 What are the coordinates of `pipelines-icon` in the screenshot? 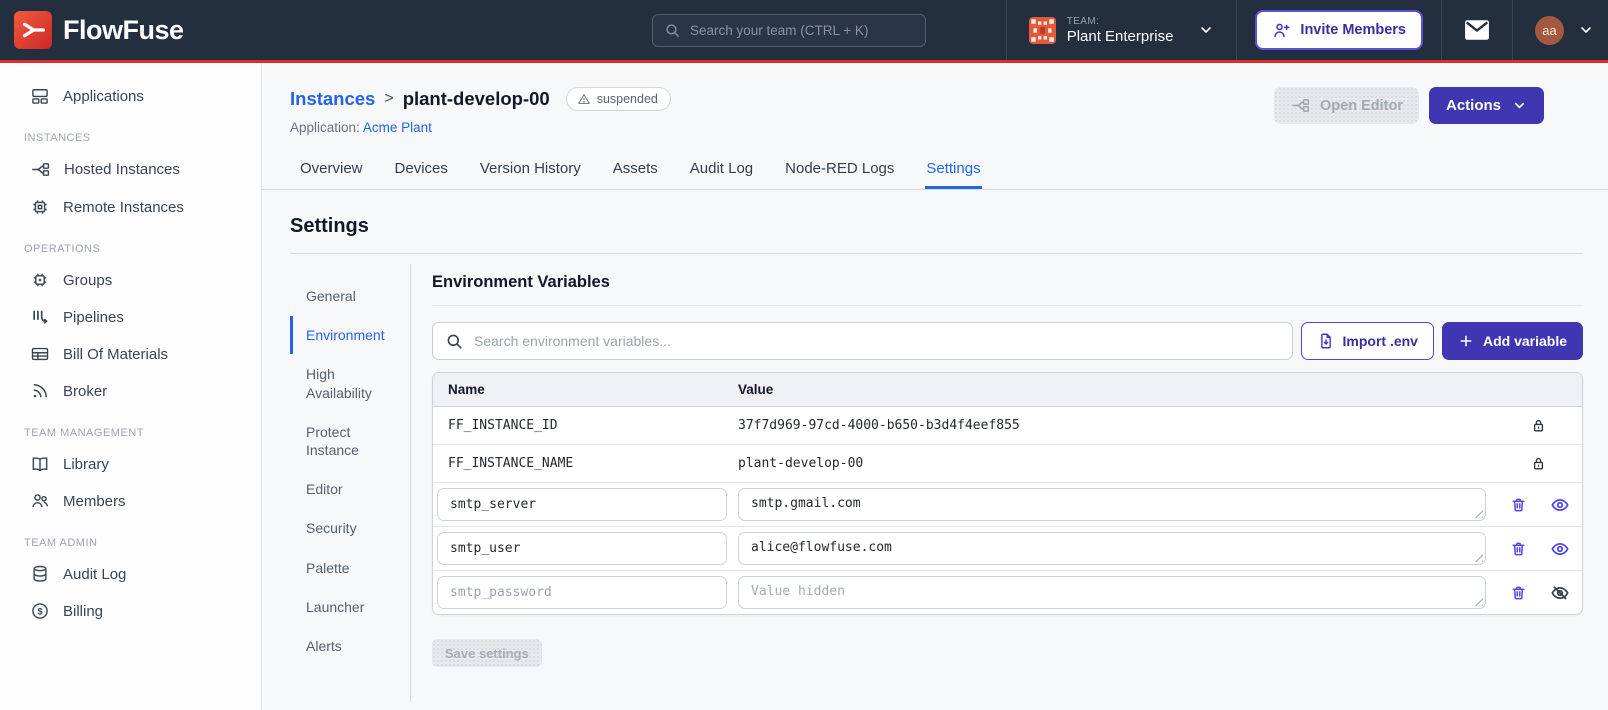 It's located at (40, 317).